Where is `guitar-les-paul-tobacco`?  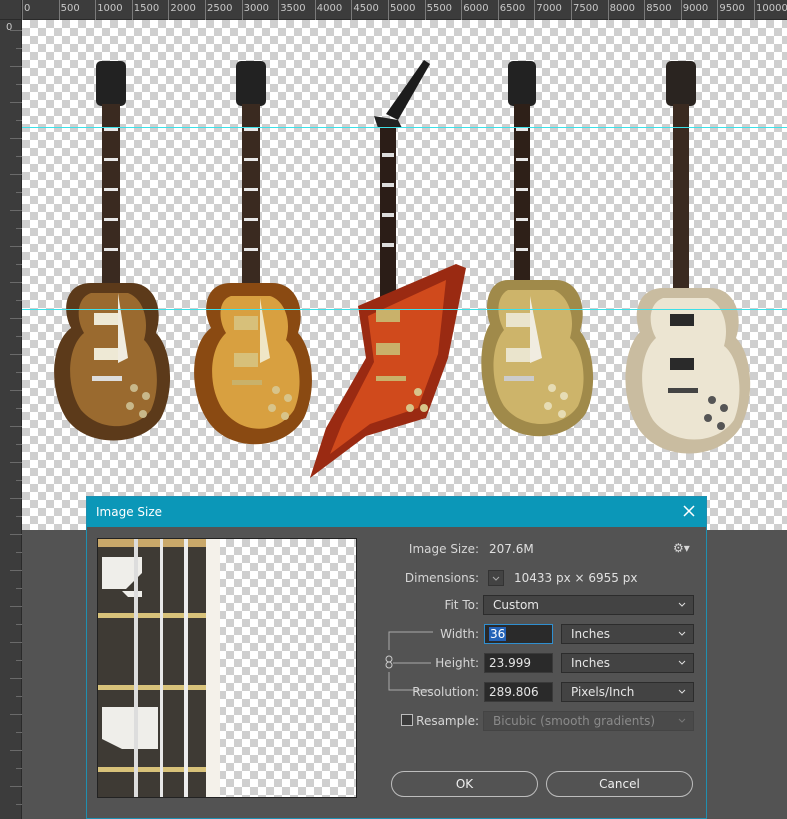 guitar-les-paul-tobacco is located at coordinates (112, 251).